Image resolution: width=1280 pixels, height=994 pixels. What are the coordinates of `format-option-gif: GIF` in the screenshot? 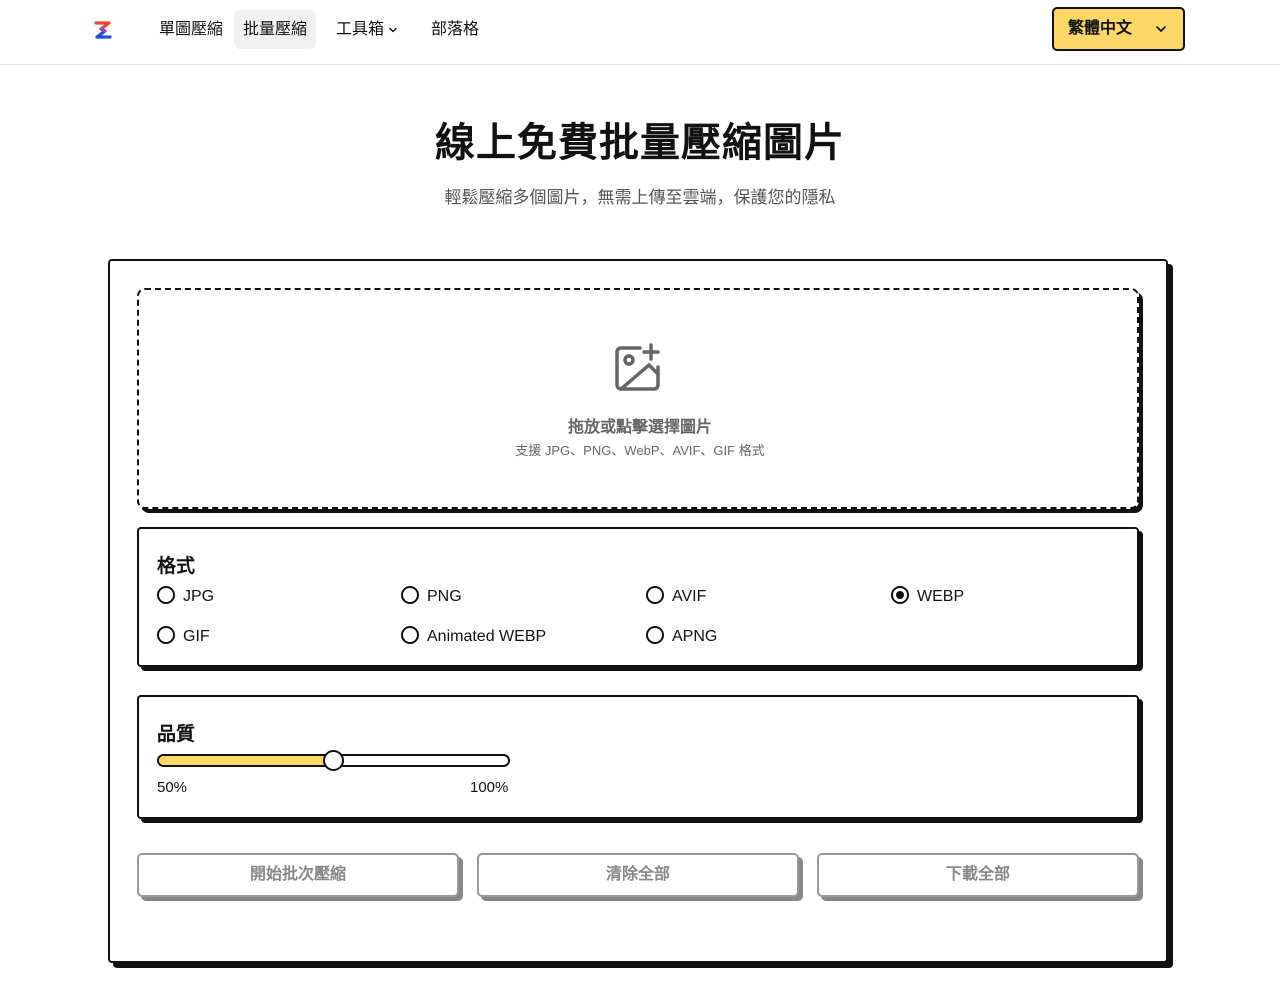 It's located at (183, 637).